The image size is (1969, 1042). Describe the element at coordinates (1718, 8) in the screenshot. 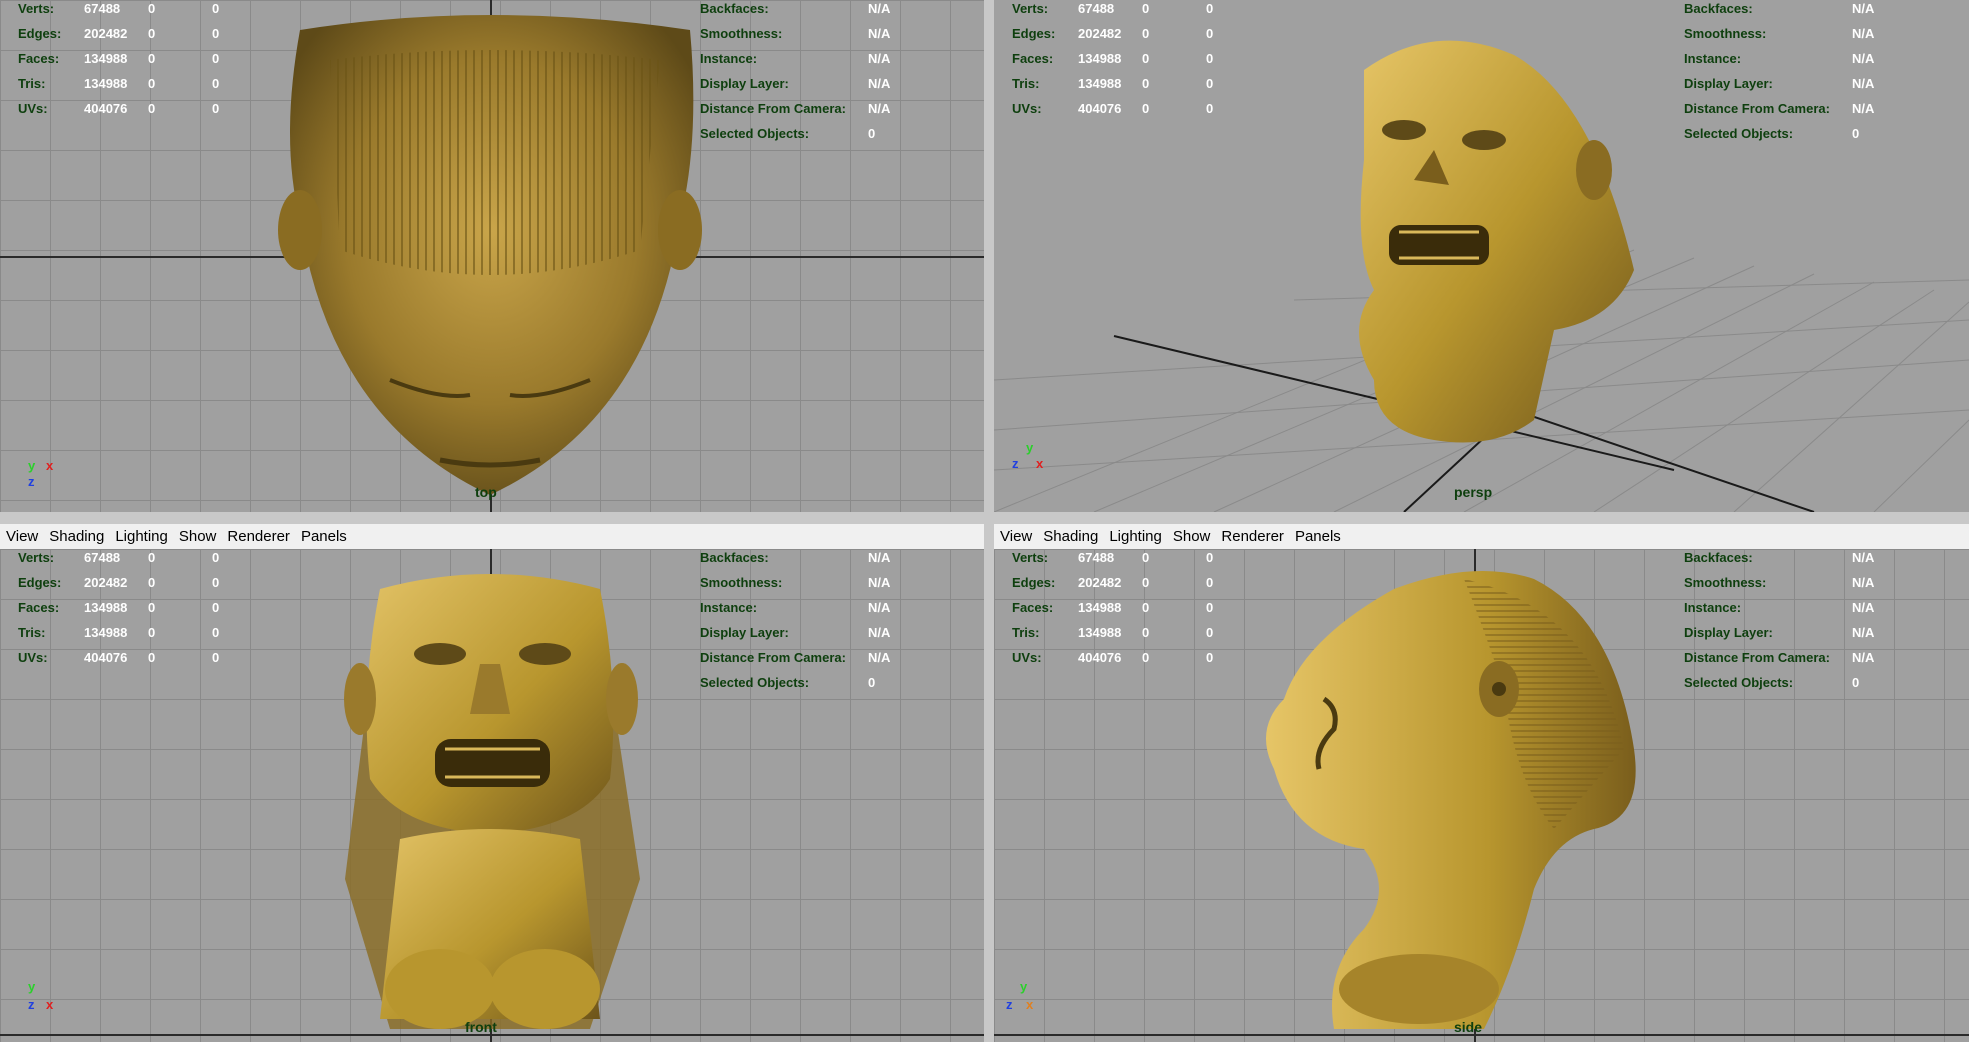

I see `hud-info-label: Backfaces:` at that location.